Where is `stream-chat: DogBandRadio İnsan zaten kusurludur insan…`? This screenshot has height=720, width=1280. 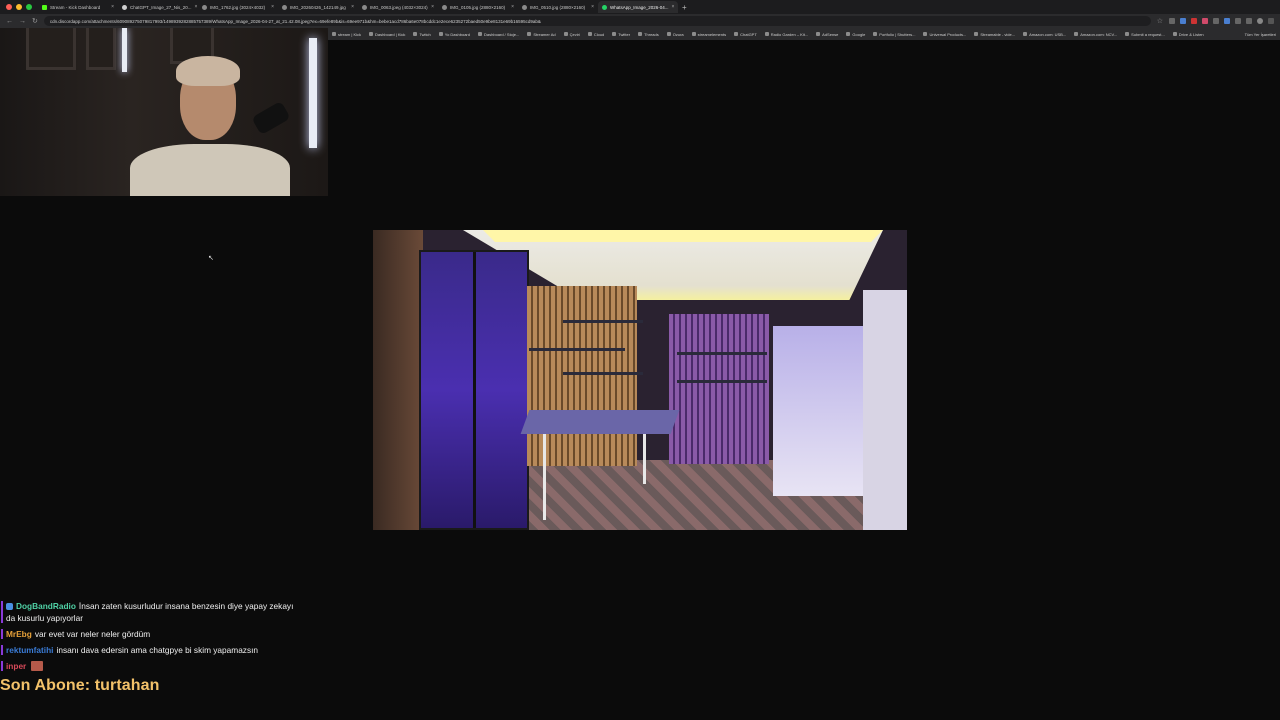
stream-chat: DogBandRadio İnsan zaten kusurludur insan… is located at coordinates (150, 638).